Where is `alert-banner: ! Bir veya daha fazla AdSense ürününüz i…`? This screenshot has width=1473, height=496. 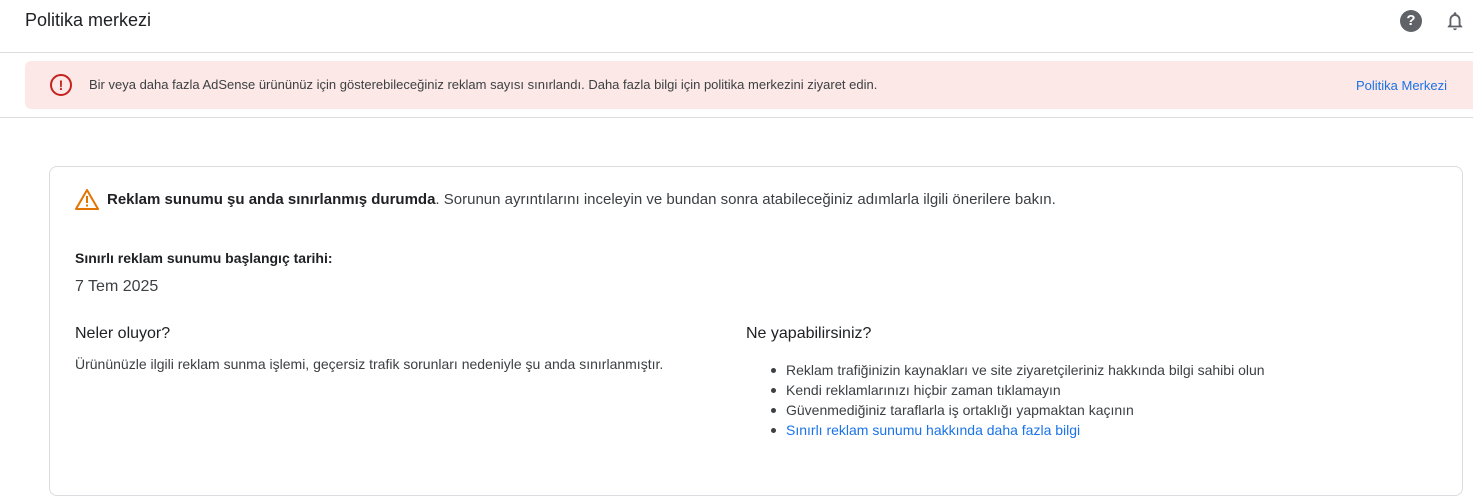
alert-banner: ! Bir veya daha fazla AdSense ürününüz i… is located at coordinates (749, 85).